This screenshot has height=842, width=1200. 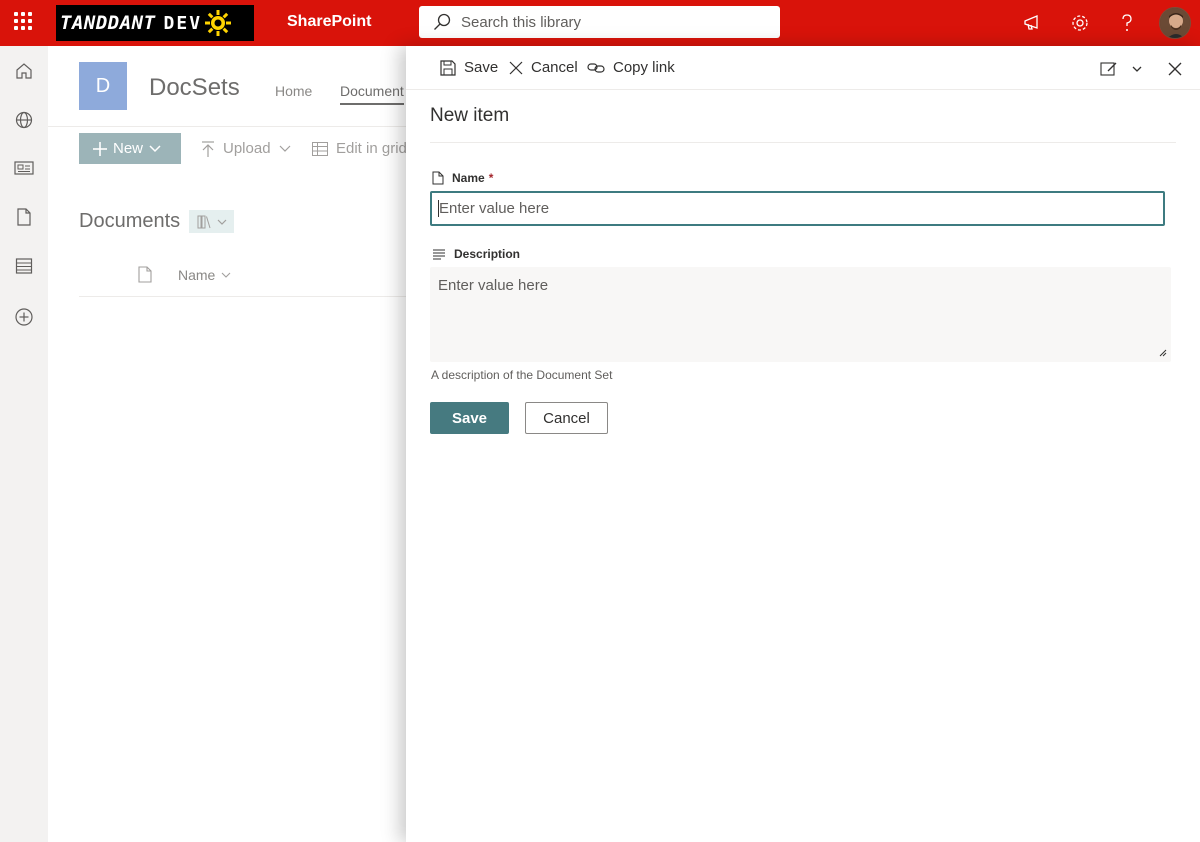 I want to click on search-box: Search this library, so click(x=599, y=22).